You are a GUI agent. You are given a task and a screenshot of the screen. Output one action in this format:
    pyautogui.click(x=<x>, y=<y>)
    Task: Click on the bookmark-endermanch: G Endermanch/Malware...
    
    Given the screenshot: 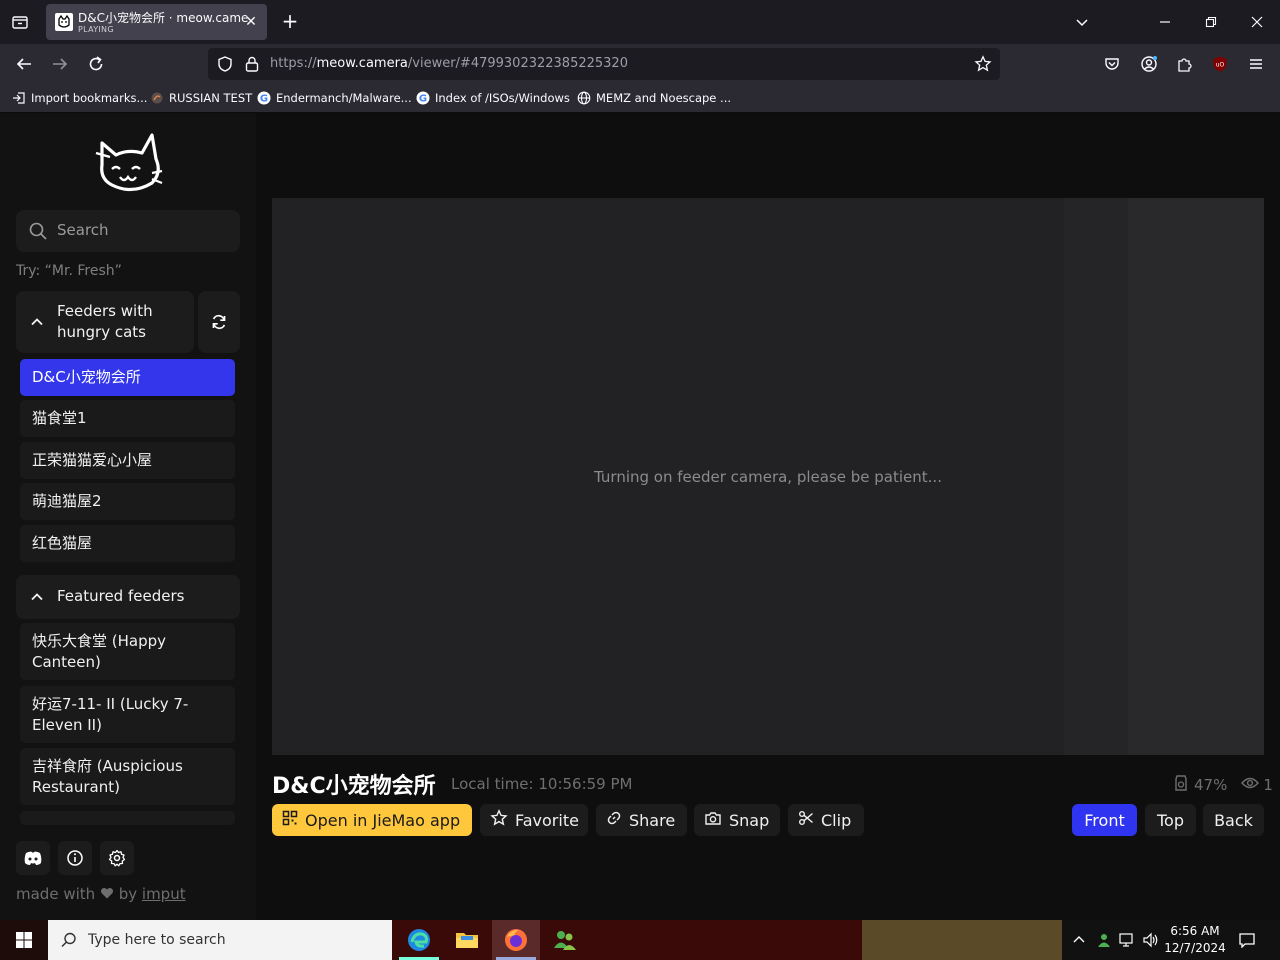 What is the action you would take?
    pyautogui.click(x=334, y=98)
    